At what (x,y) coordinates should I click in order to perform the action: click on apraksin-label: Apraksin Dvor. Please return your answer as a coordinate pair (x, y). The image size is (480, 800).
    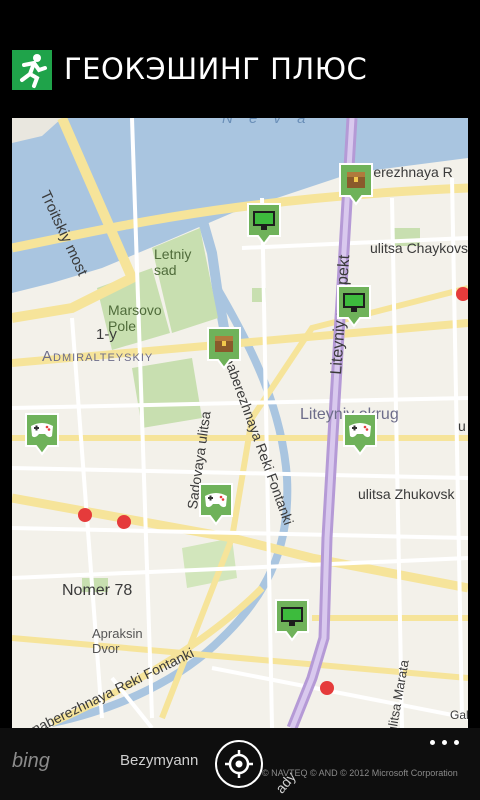
    Looking at the image, I should click on (117, 641).